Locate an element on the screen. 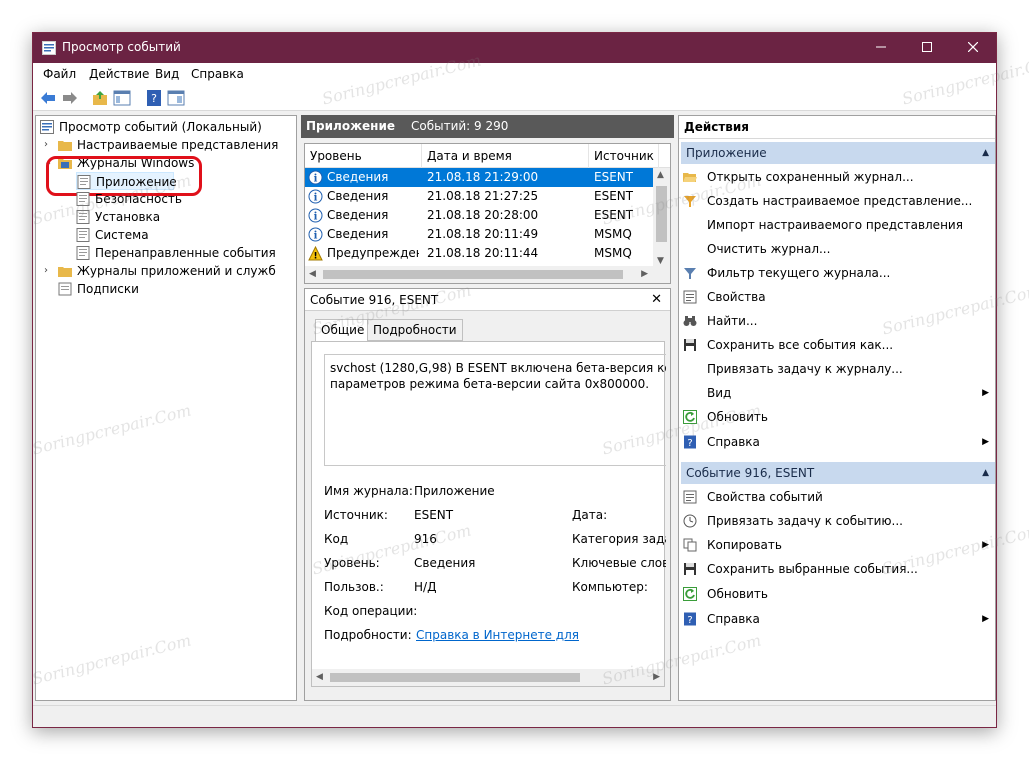 The height and width of the screenshot is (759, 1029). action-event-properties: Свойства событий is located at coordinates (838, 497).